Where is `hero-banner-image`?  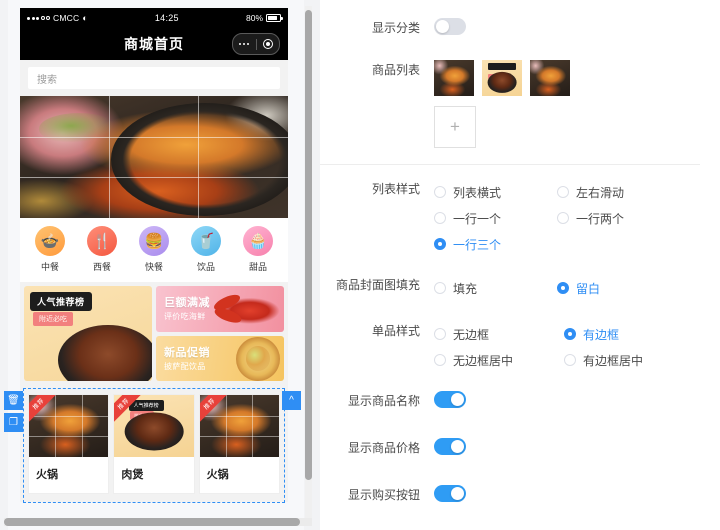 hero-banner-image is located at coordinates (154, 157).